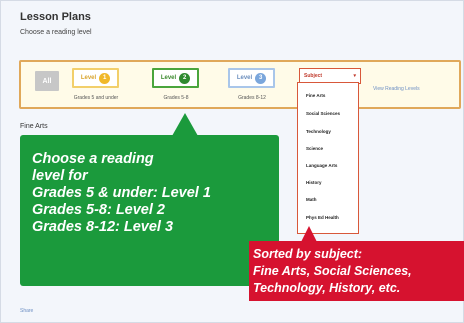 The image size is (464, 323). I want to click on reading-level-prompt: Choose a reading level, so click(56, 32).